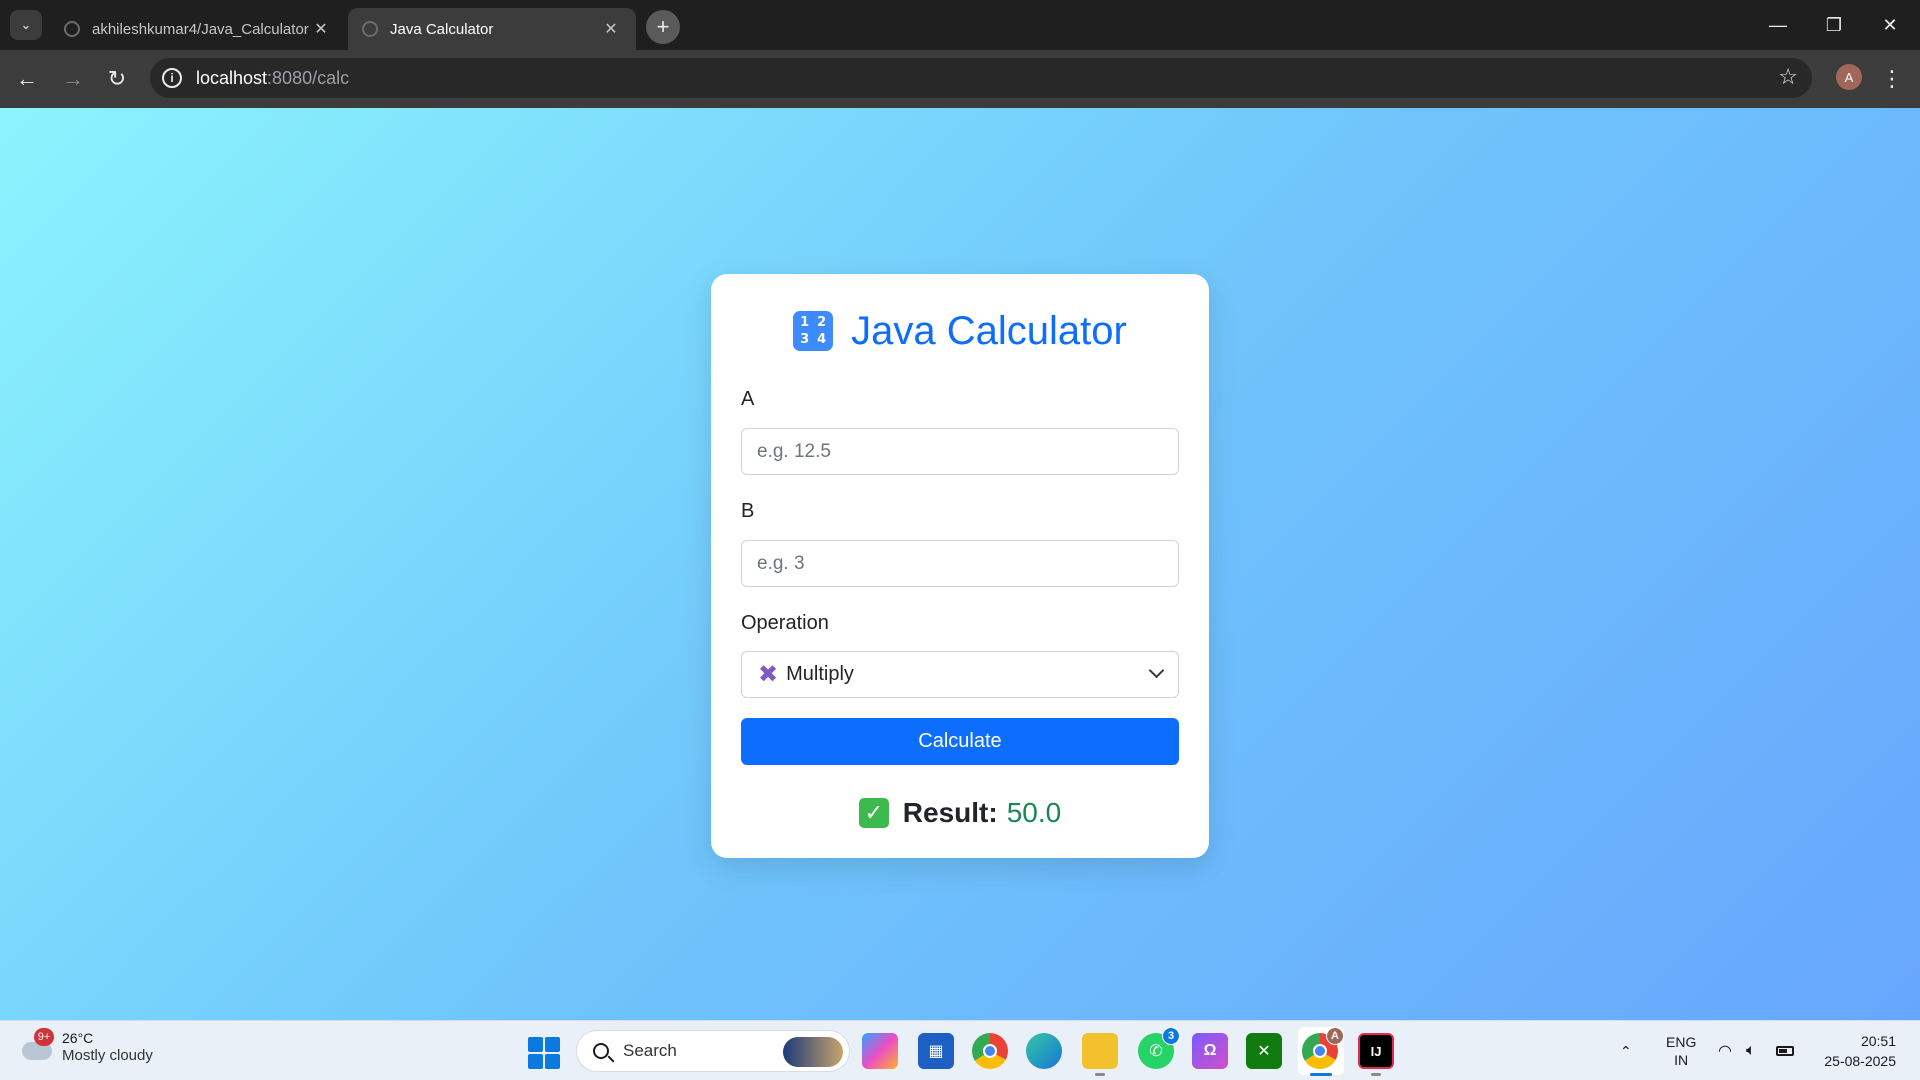 The height and width of the screenshot is (1080, 1920). I want to click on tab-title: akhileshkumar4/Java_Calculator, so click(200, 29).